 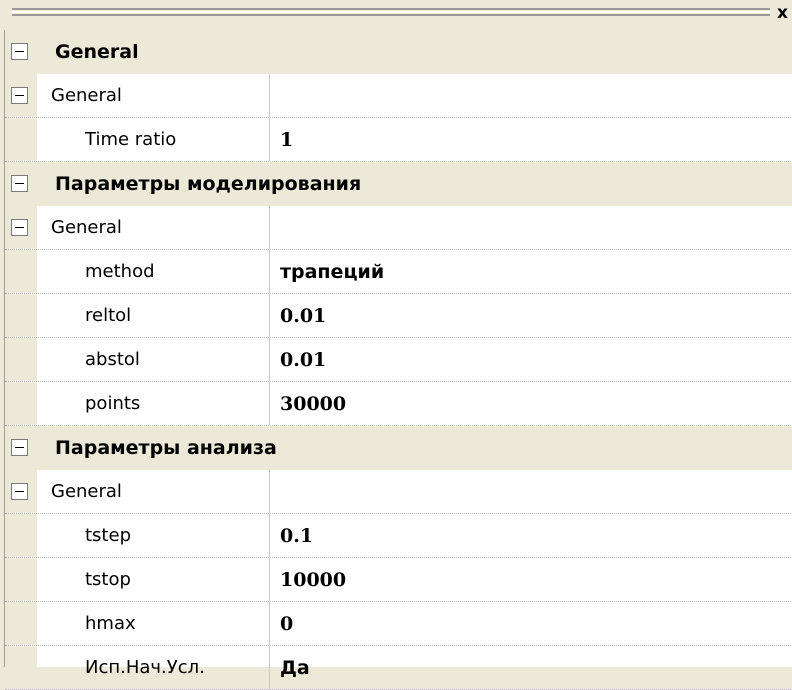 I want to click on property-row-tstop: tstop 10000, so click(x=398, y=580).